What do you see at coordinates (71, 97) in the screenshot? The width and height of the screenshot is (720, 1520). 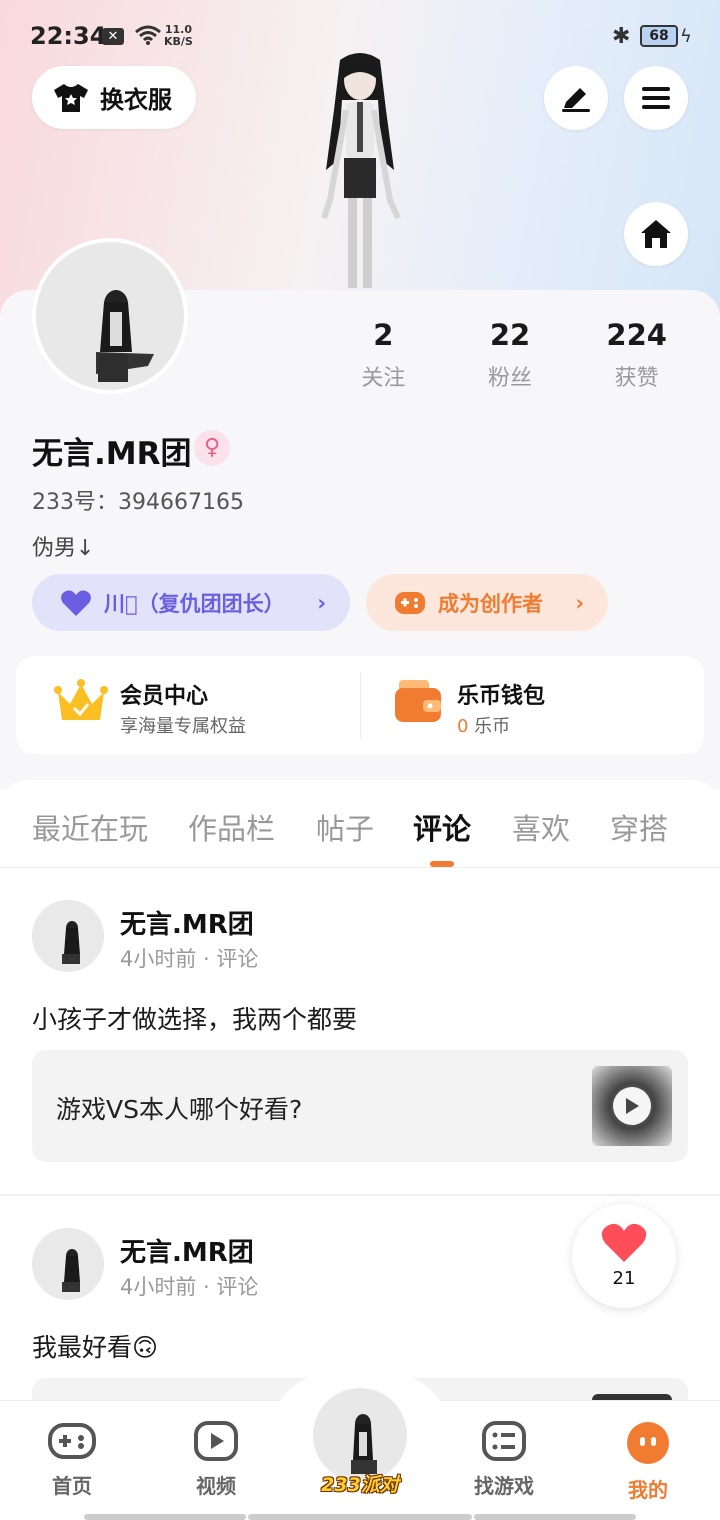 I see `tshirt-icon` at bounding box center [71, 97].